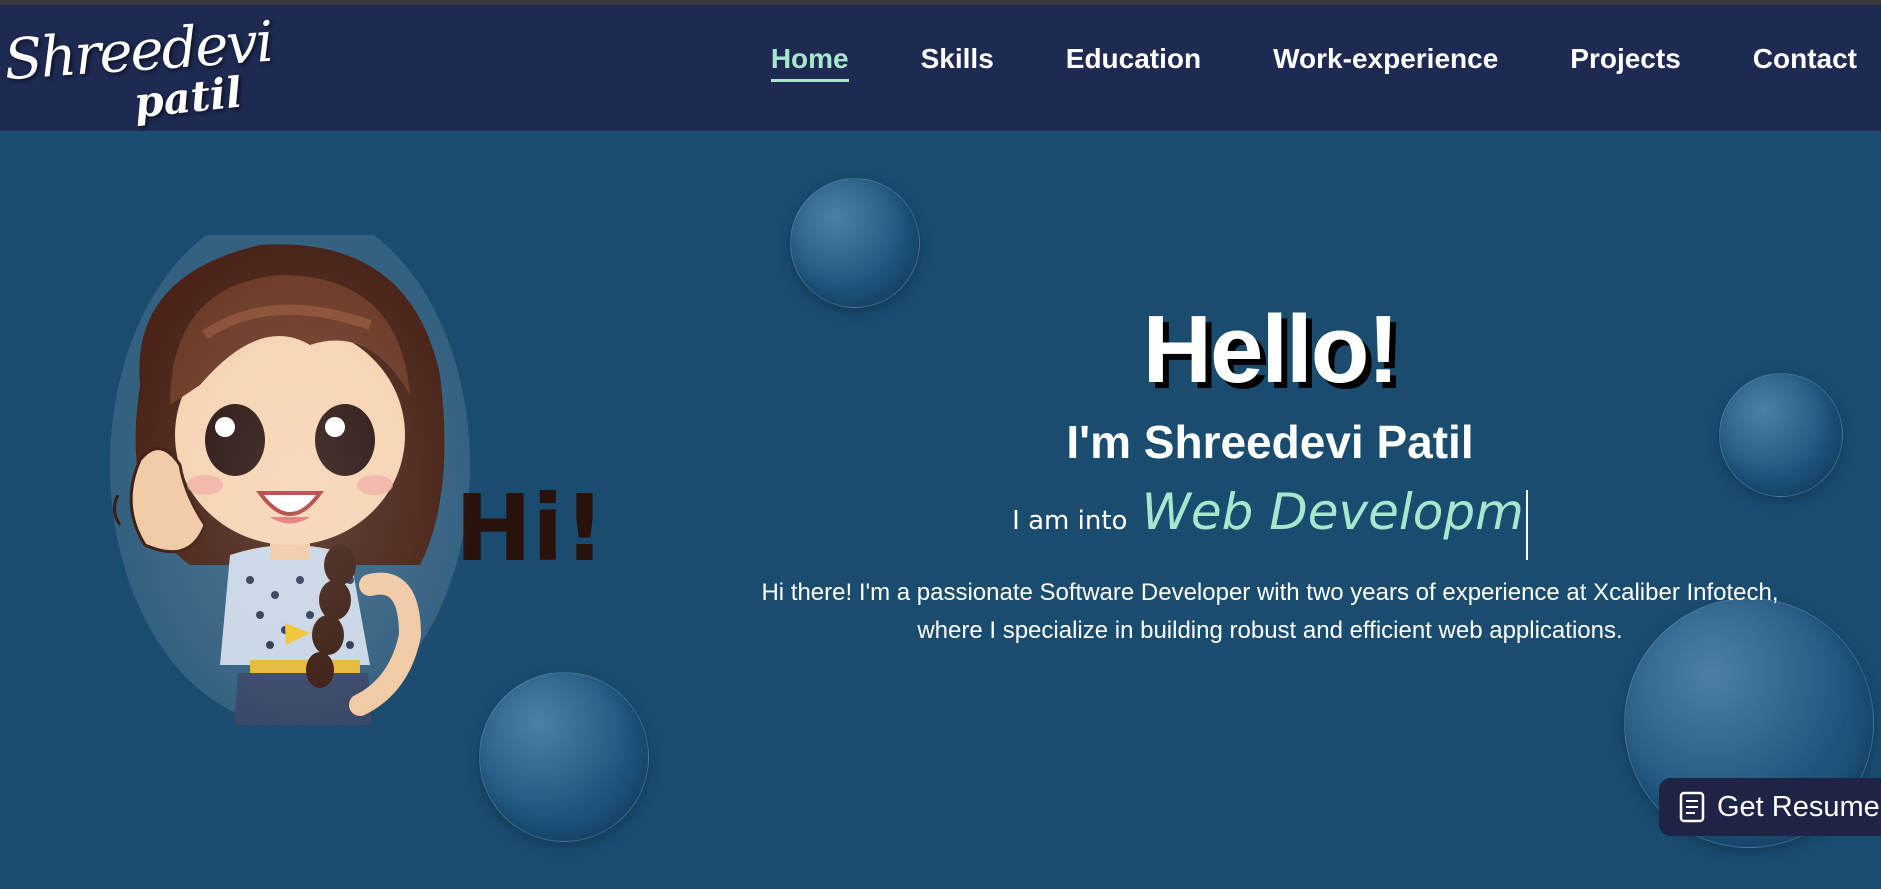 The width and height of the screenshot is (1881, 889). Describe the element at coordinates (1070, 520) in the screenshot. I see `into-label: I am into` at that location.